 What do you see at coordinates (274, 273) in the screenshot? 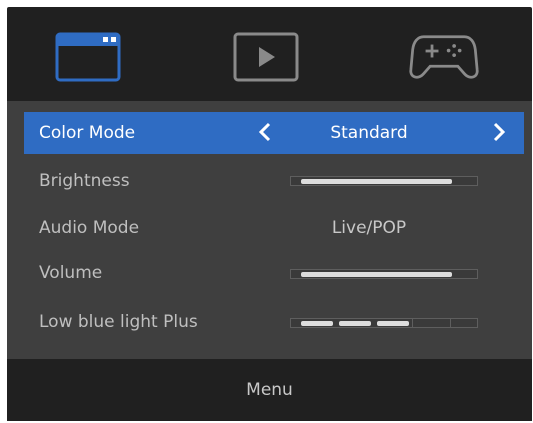
I see `menu-item-volume: Volume` at bounding box center [274, 273].